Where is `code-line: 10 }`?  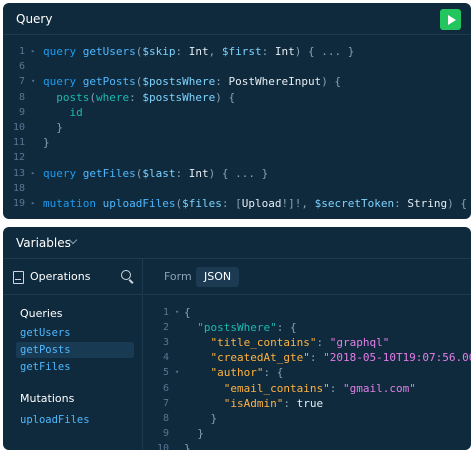 code-line: 10 } is located at coordinates (237, 127).